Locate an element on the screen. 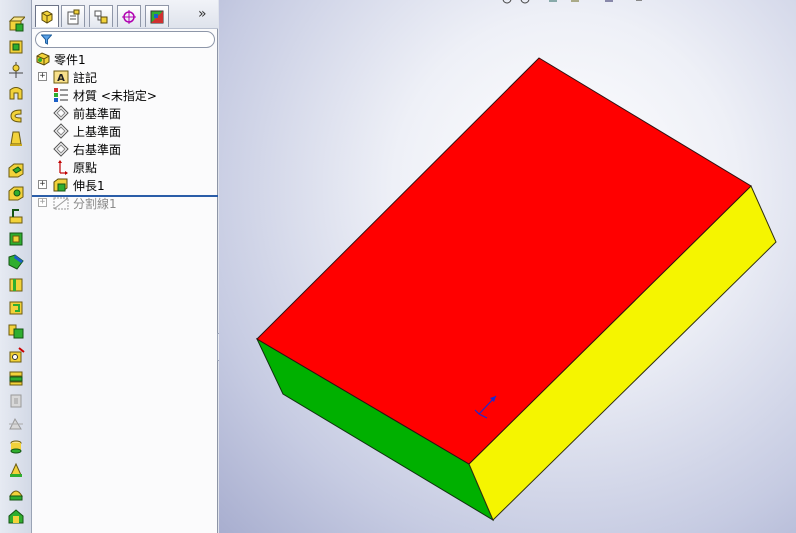 The image size is (796, 533). chamfer-icon is located at coordinates (16, 285).